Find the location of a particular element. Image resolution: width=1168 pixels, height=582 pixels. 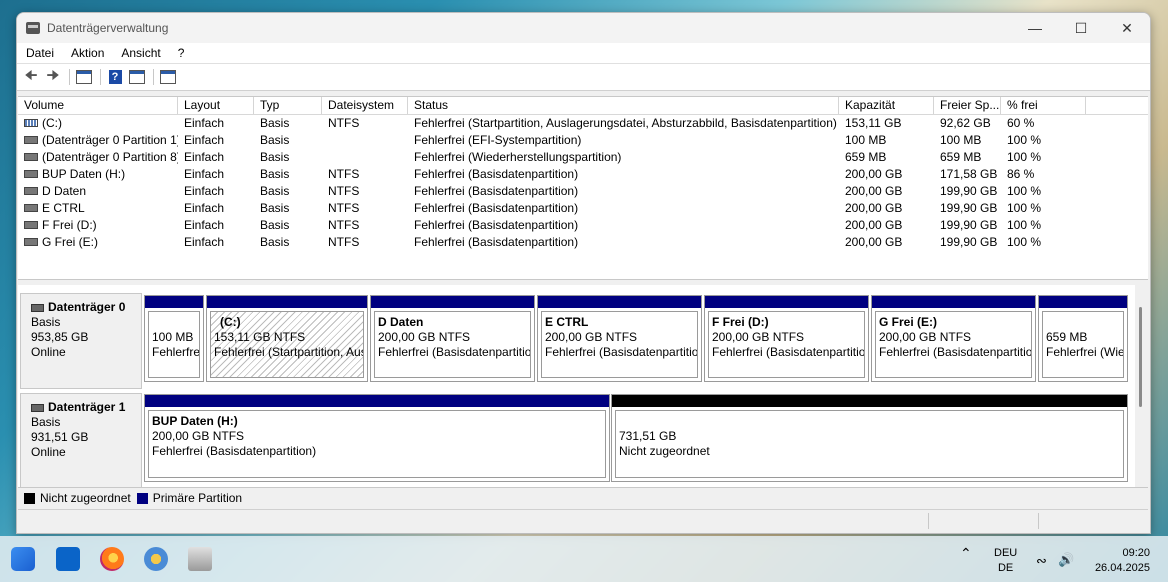

cell-kapazitaet: 200,00 GB is located at coordinates (886, 208).